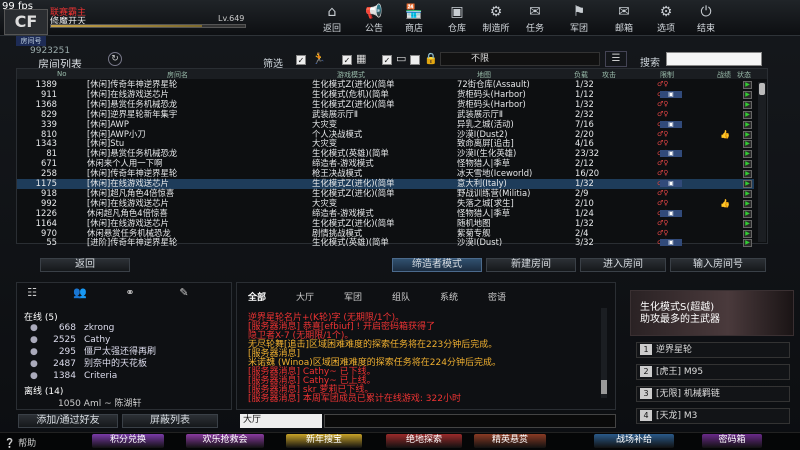  I want to click on promo-item: 3 [无限] 机械羁链, so click(713, 394).